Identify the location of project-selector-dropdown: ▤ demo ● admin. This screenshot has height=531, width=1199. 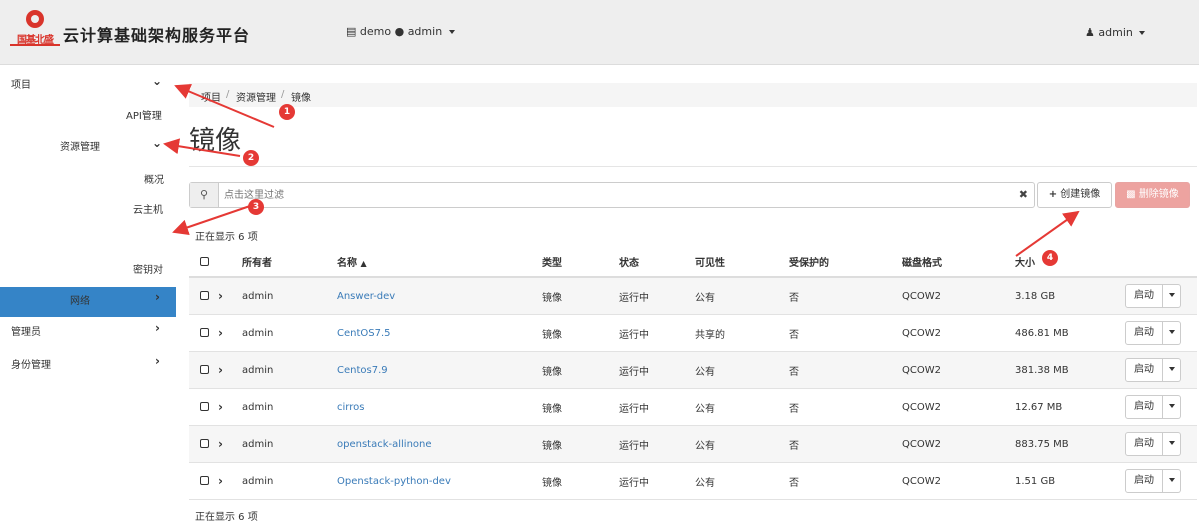
(400, 31).